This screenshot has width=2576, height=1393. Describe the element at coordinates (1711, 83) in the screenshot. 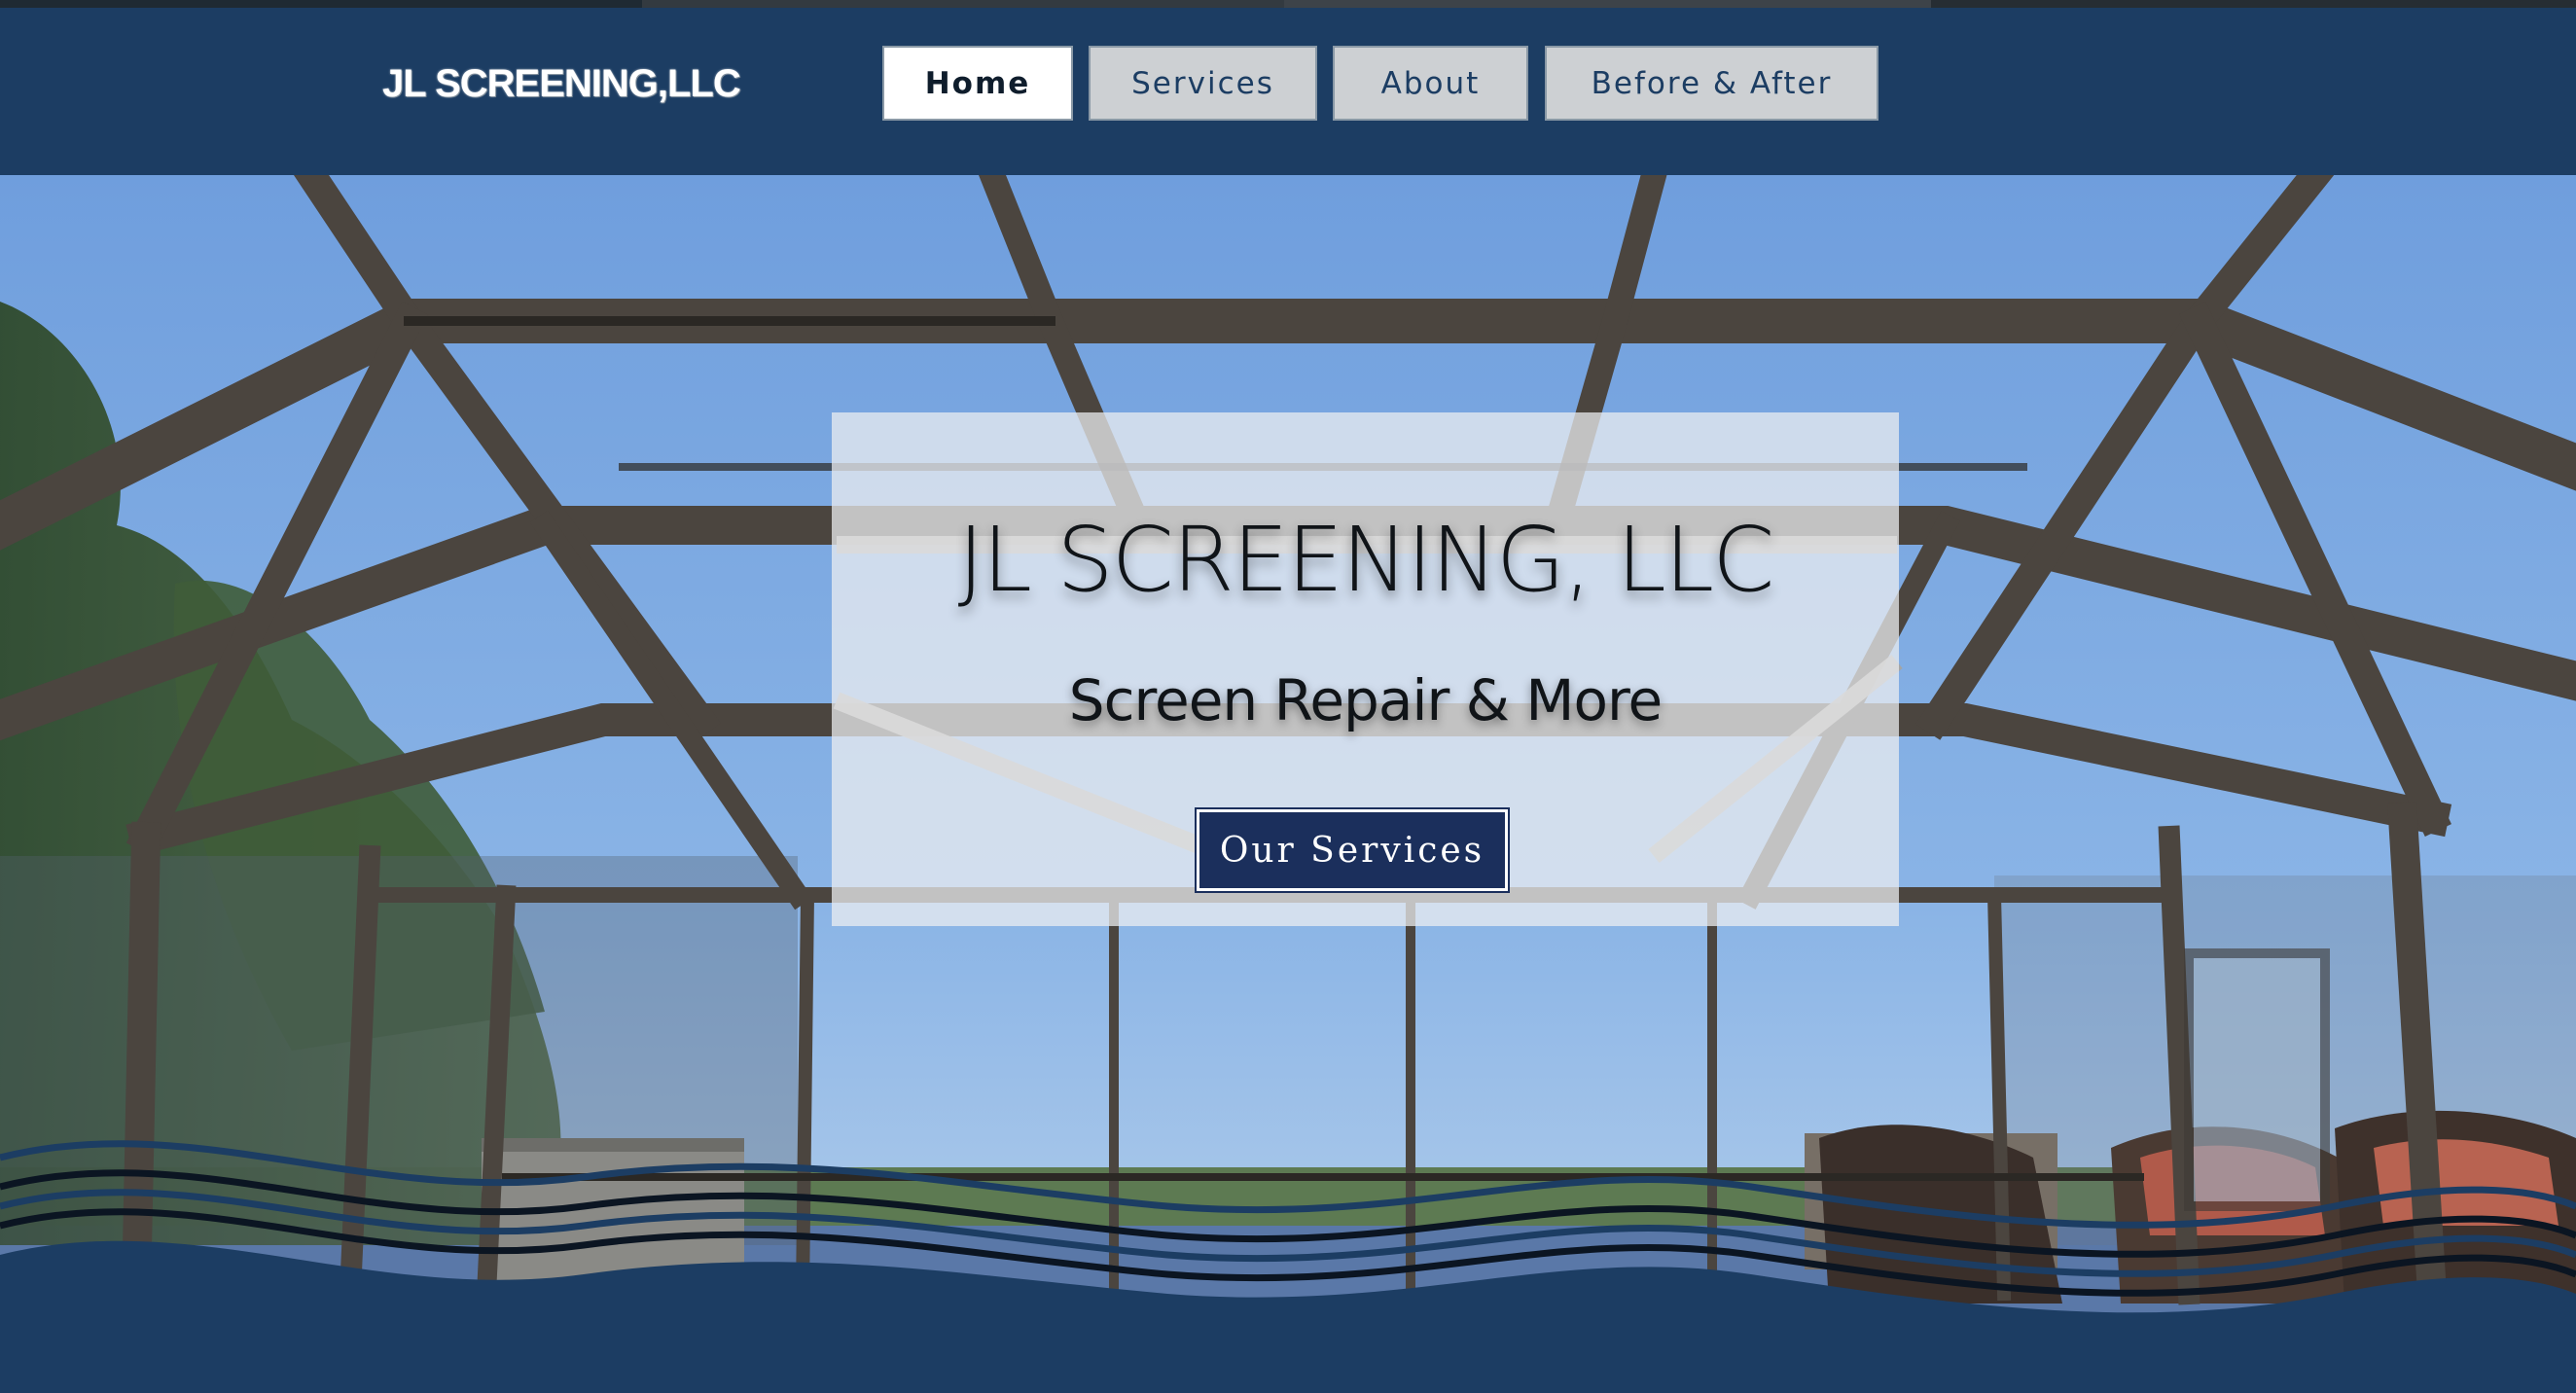

I see `nav-before-after: Before & After` at that location.